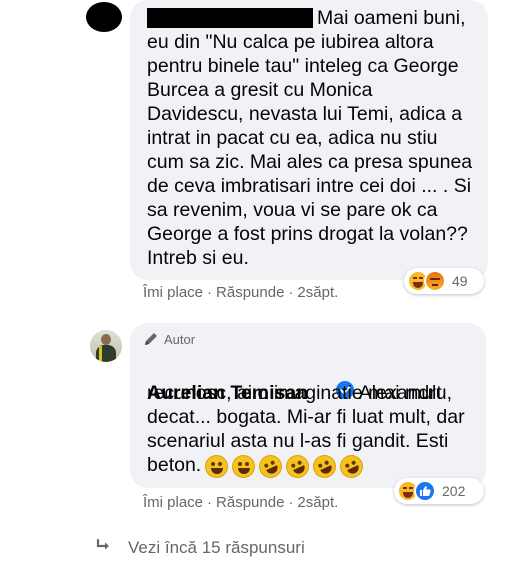  I want to click on comment-line: Mai oameni buni,, so click(391, 18).